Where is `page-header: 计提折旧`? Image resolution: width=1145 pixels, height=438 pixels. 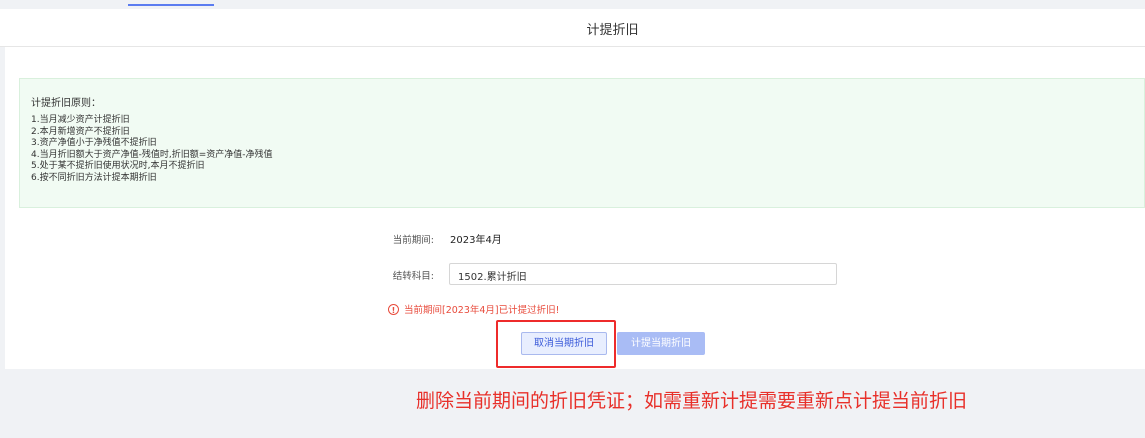
page-header: 计提折旧 is located at coordinates (572, 28).